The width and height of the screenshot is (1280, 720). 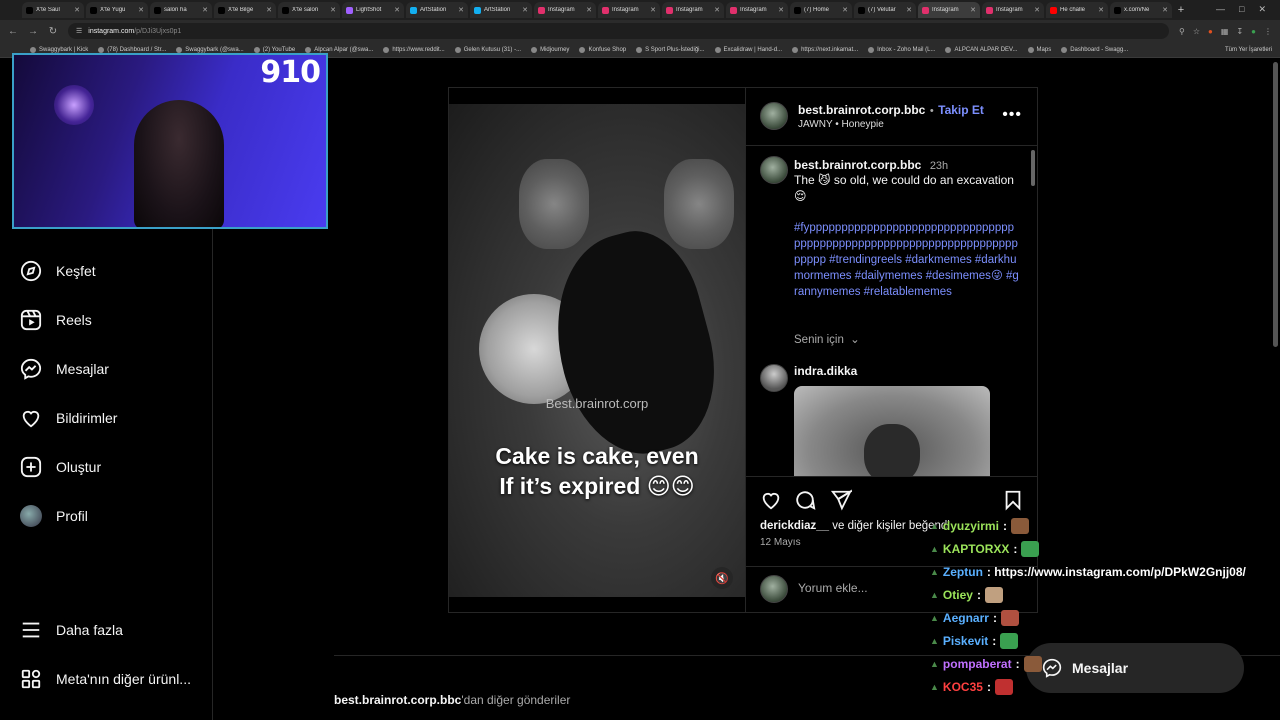 I want to click on profile-icon: ●, so click(x=1253, y=31).